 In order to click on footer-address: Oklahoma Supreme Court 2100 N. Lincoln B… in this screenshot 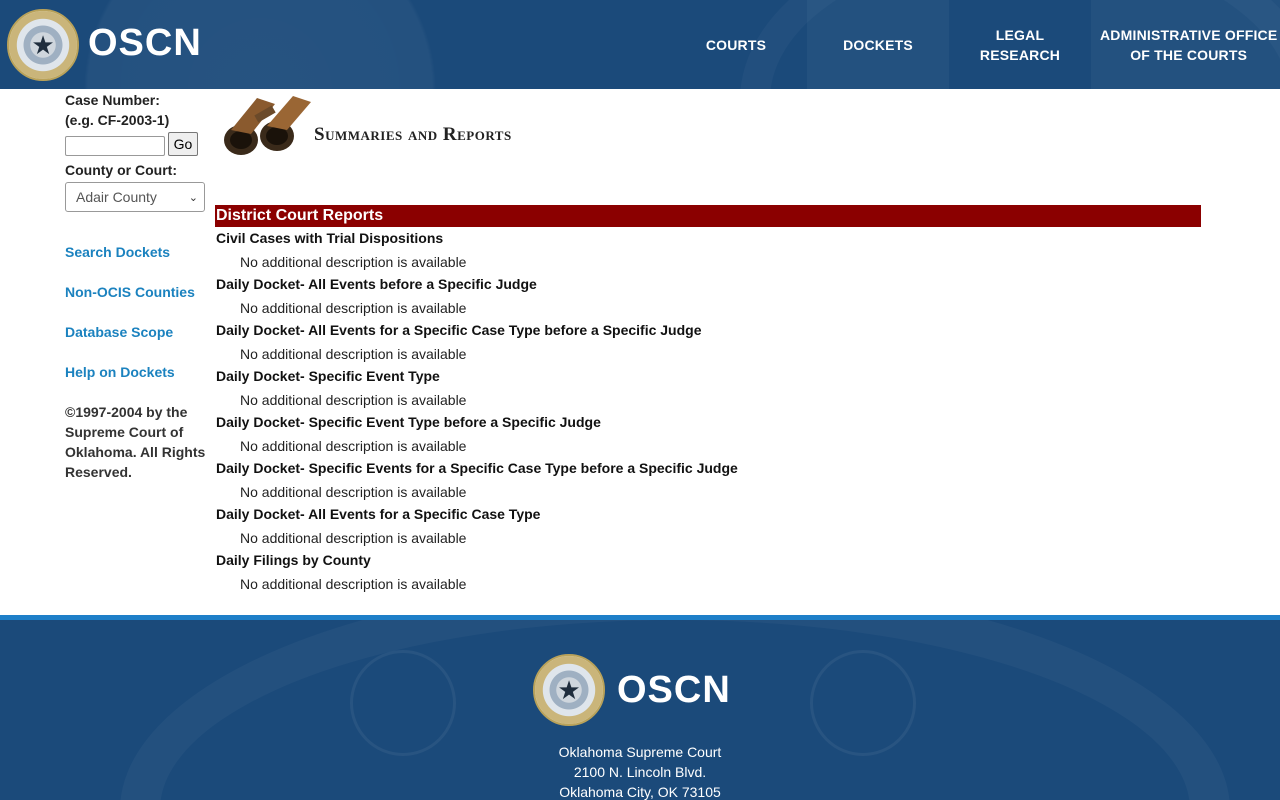, I will do `click(640, 771)`.